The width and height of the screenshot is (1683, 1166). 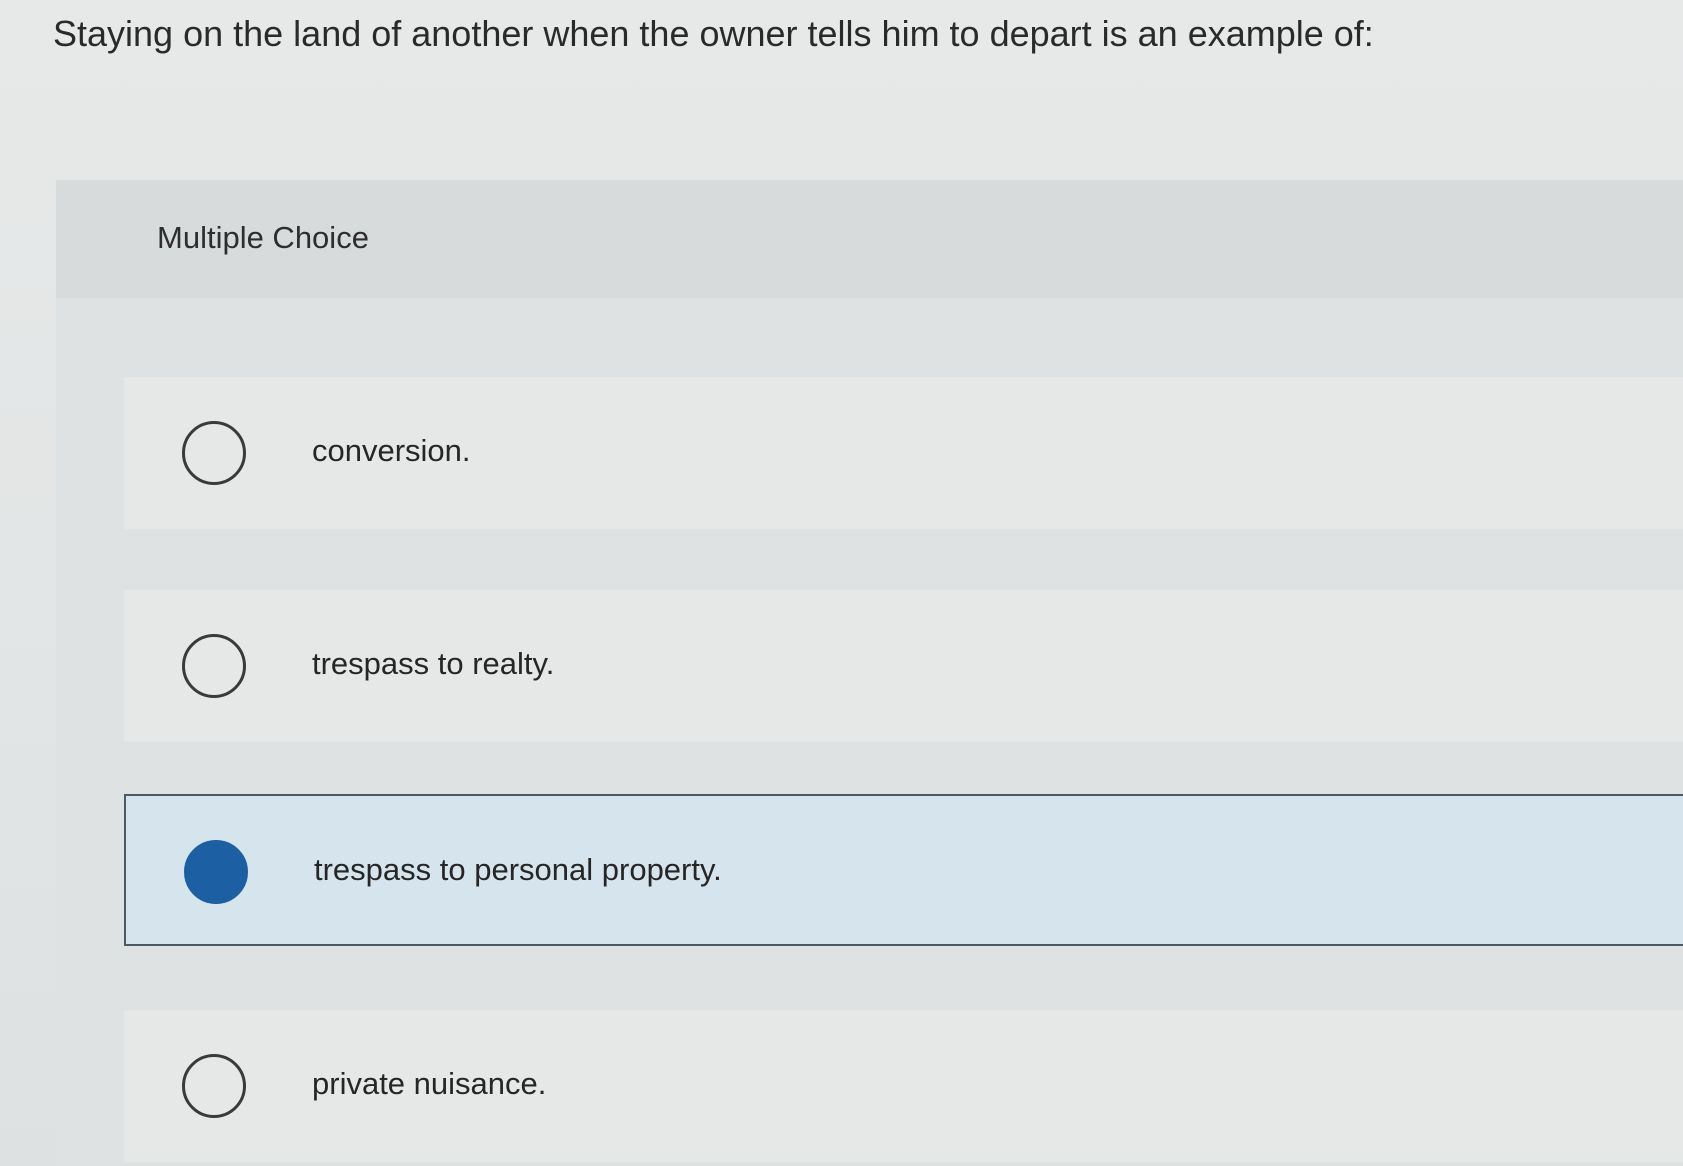 What do you see at coordinates (518, 869) in the screenshot?
I see `option-label: trespass to personal property.` at bounding box center [518, 869].